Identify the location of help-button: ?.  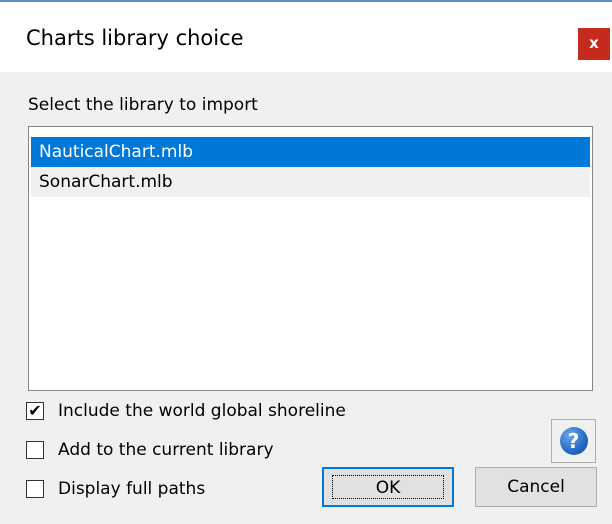
(573, 441).